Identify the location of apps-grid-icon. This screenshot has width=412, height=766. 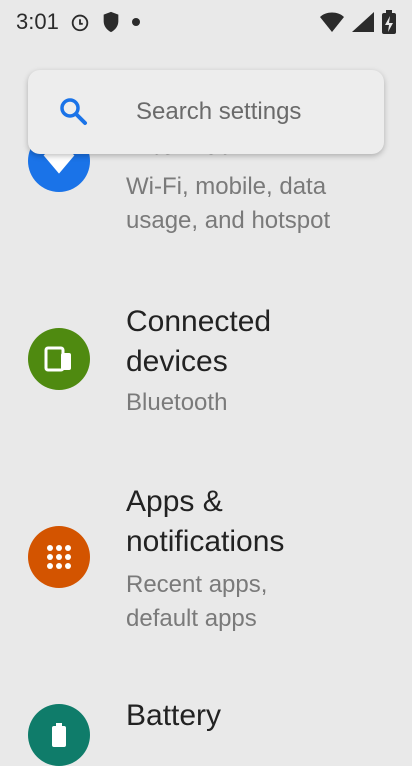
(59, 557).